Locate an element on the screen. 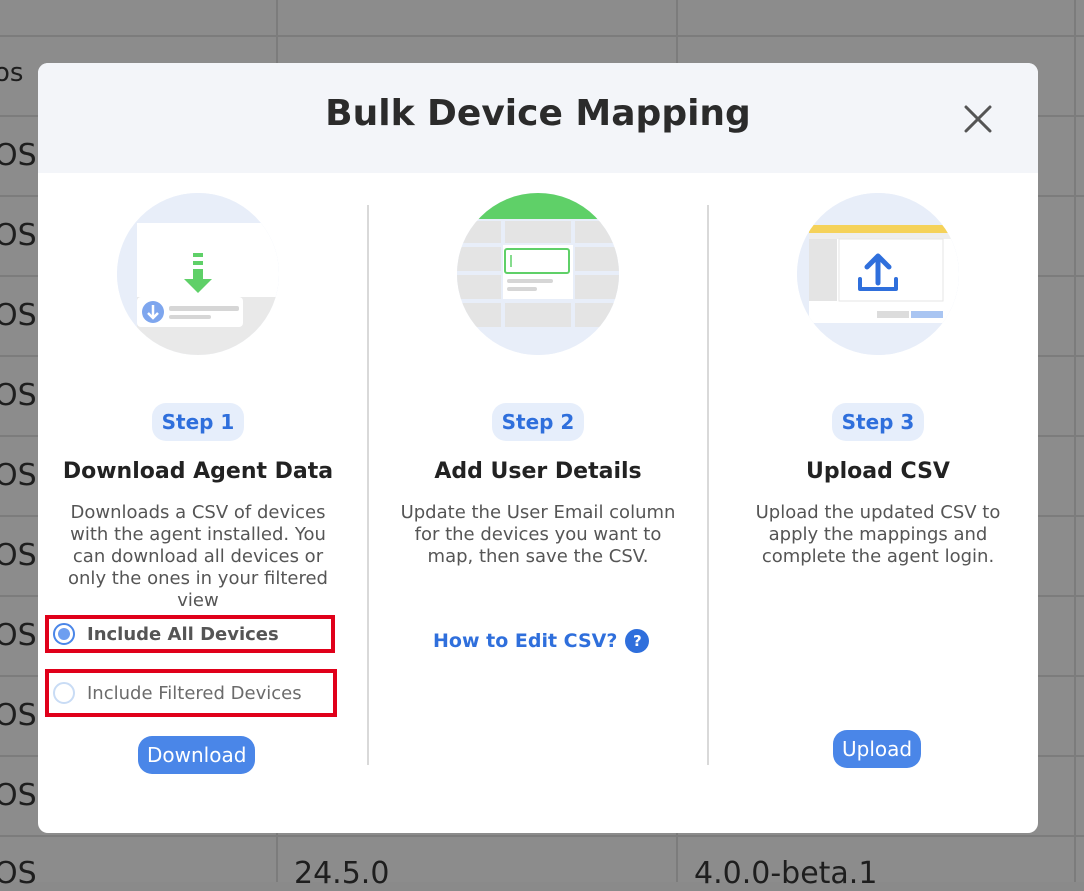 The width and height of the screenshot is (1084, 891). link-label: How to Edit CSV? is located at coordinates (525, 641).